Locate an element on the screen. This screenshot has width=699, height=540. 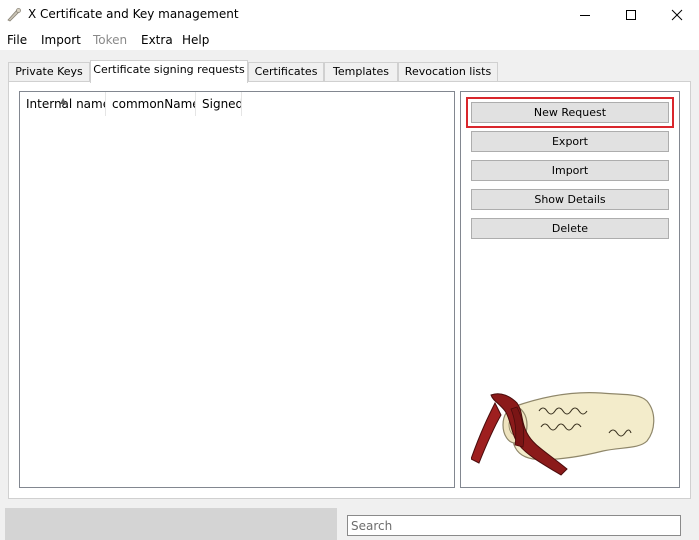
close-icon is located at coordinates (677, 15).